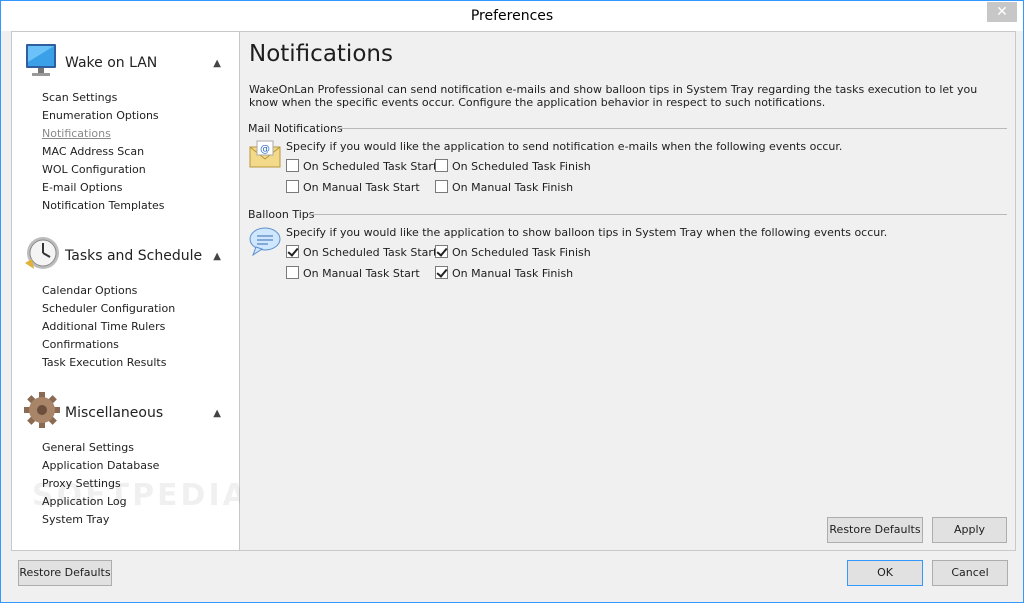 This screenshot has width=1024, height=603. I want to click on balloon-manual-start-checkbox: On Manual Task Start, so click(353, 274).